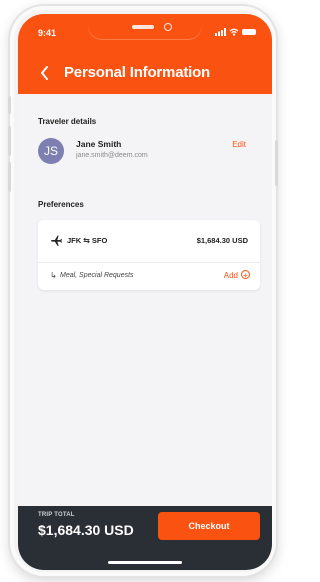  Describe the element at coordinates (276, 163) in the screenshot. I see `phone-power-button` at that location.